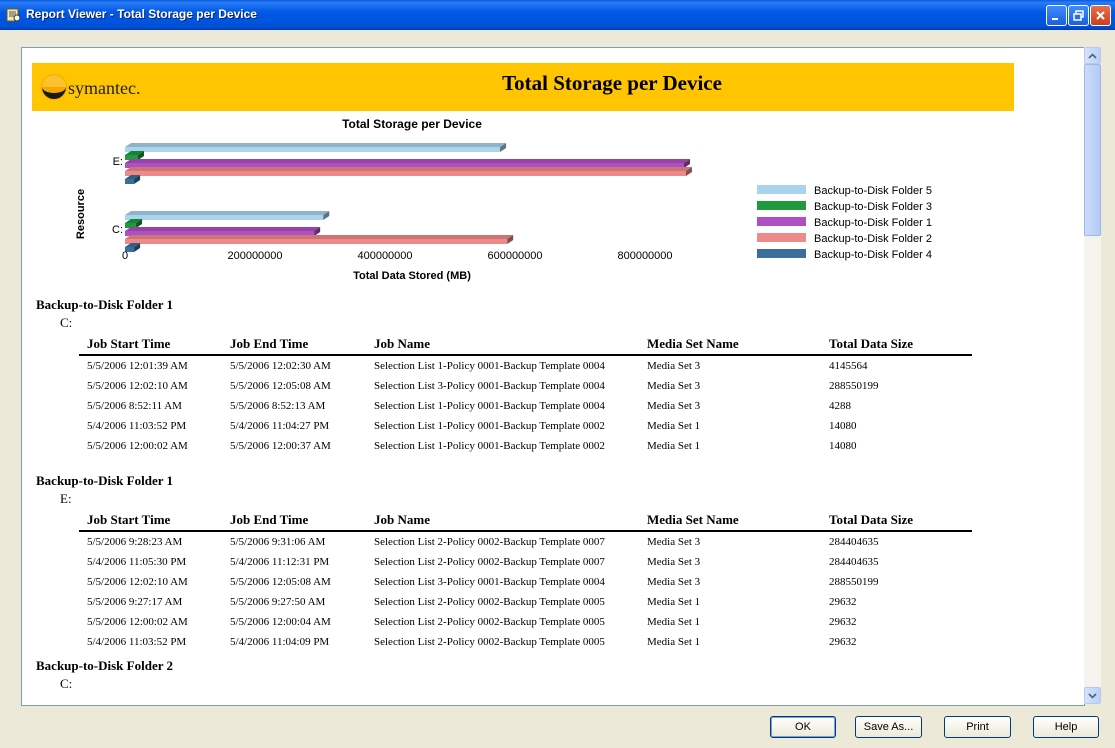 The width and height of the screenshot is (1115, 748). I want to click on title-bar: Report Viewer - Total Storage per Device, so click(557, 15).